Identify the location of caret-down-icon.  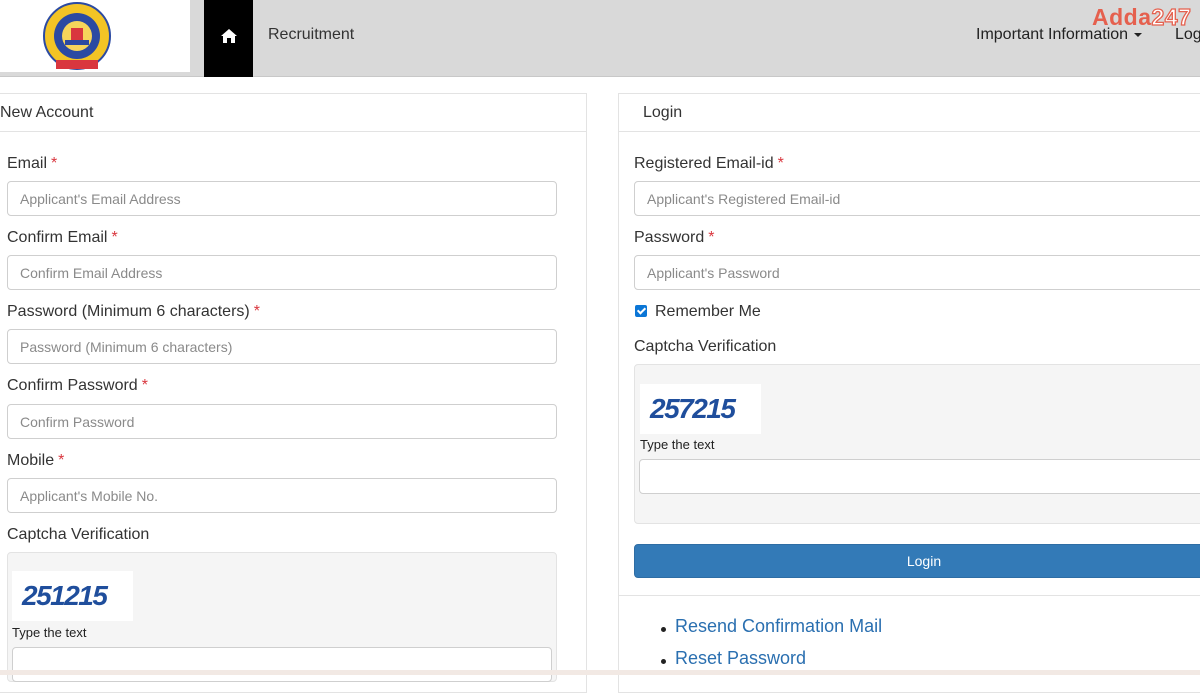
(1138, 34).